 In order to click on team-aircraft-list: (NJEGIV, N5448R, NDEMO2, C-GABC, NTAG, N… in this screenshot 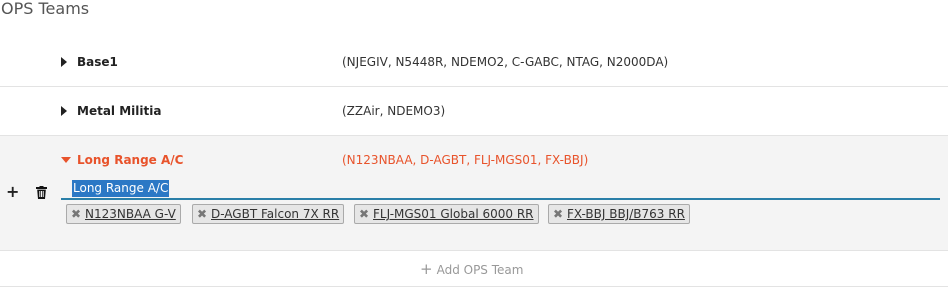, I will do `click(505, 62)`.